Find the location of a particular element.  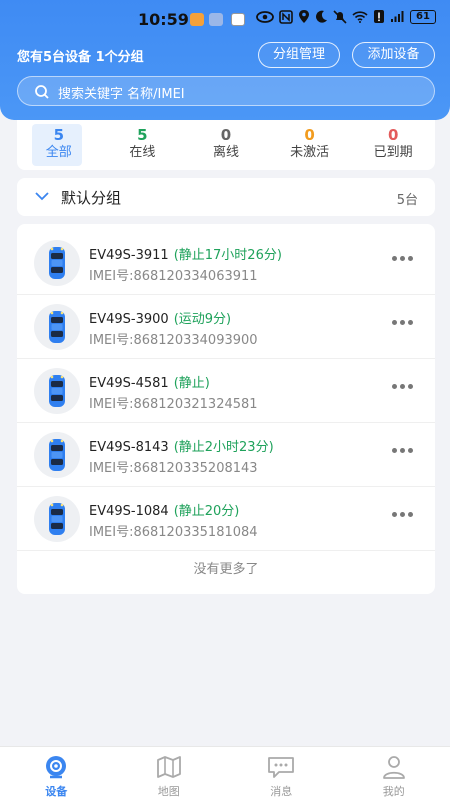

mute-icon is located at coordinates (340, 16).